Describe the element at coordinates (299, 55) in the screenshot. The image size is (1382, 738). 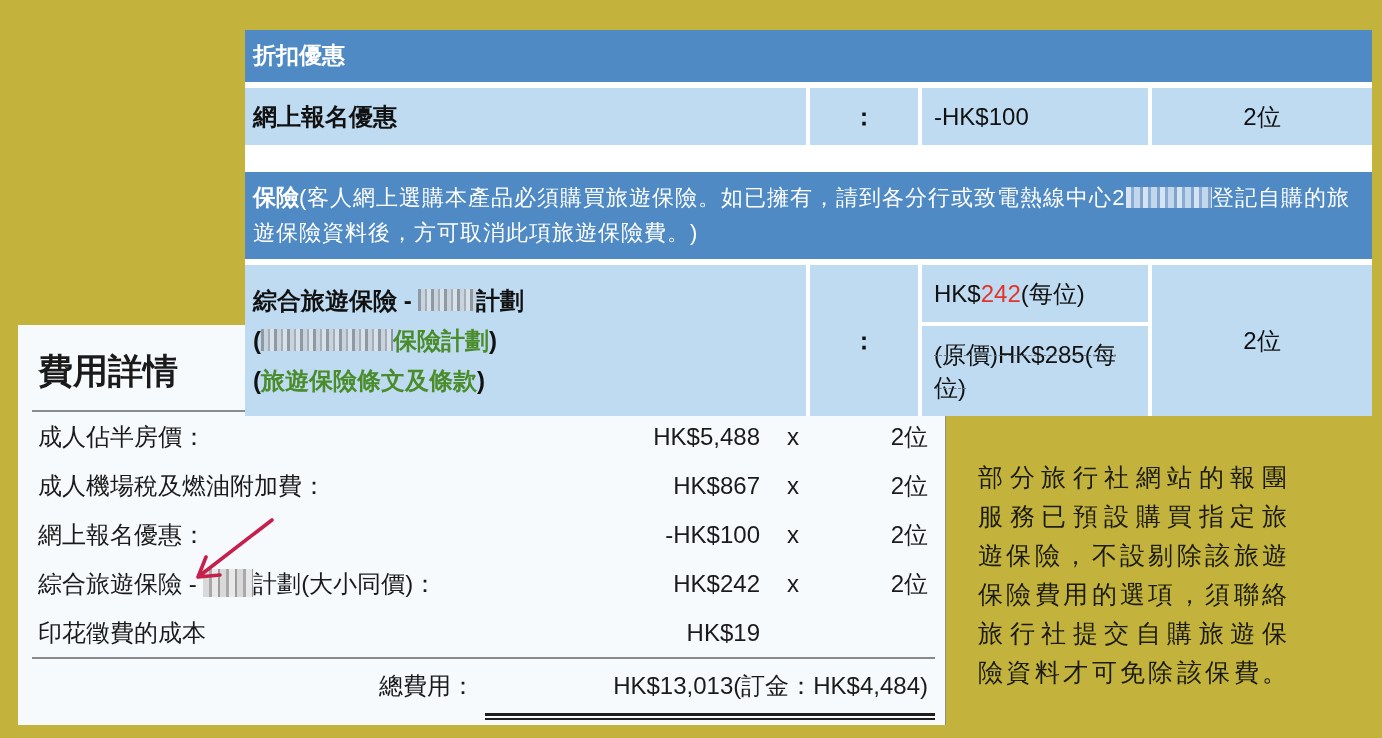
I see `section-header-text: 折扣優惠` at that location.